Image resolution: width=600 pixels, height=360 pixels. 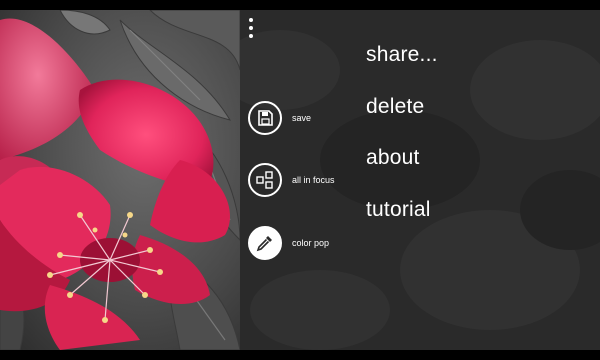 What do you see at coordinates (300, 355) in the screenshot?
I see `bottom-letterbox` at bounding box center [300, 355].